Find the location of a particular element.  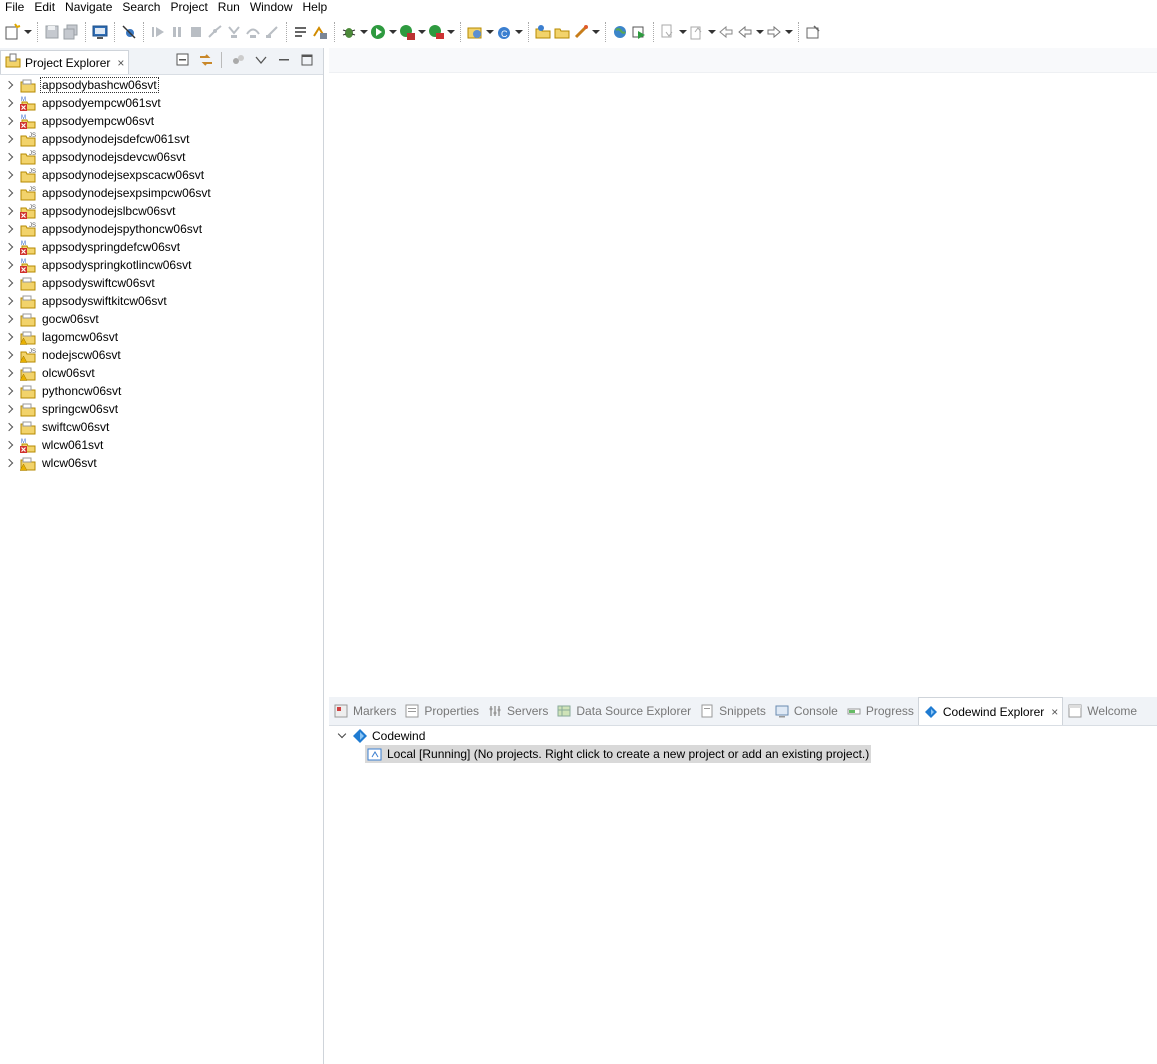

run-icon is located at coordinates (378, 32).